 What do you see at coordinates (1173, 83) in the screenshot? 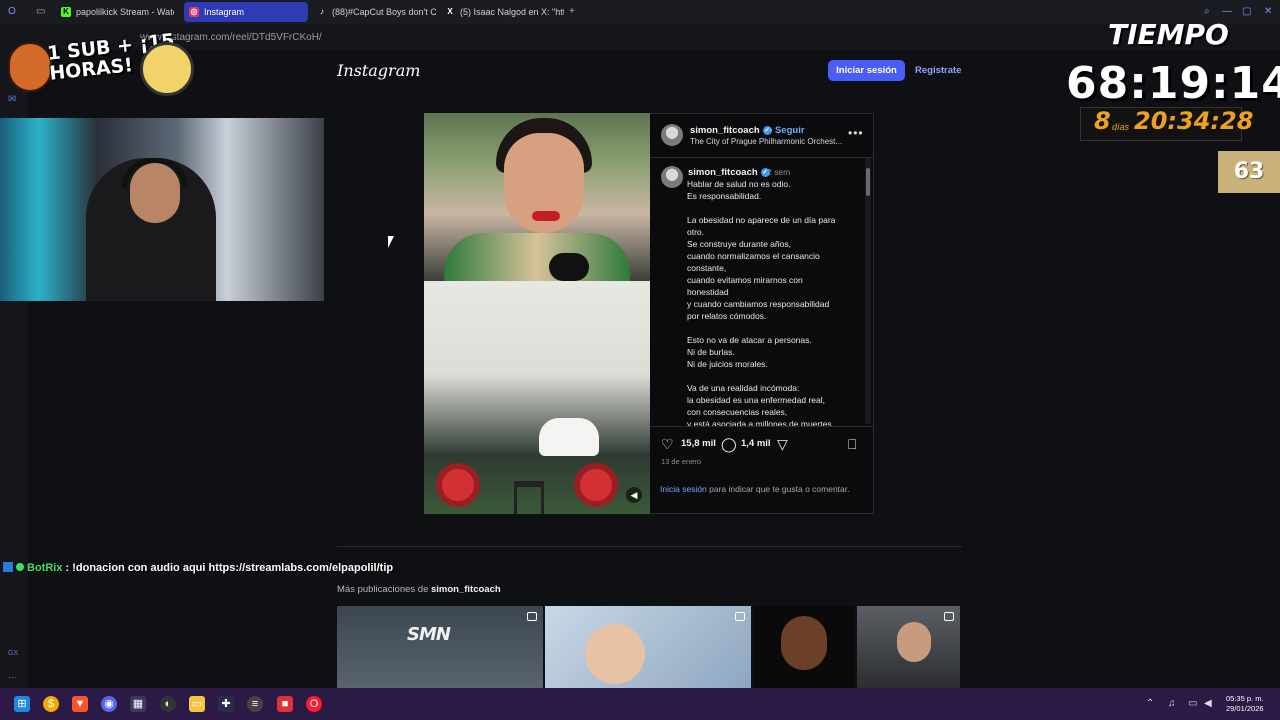
I see `timer-main: 68:19:14` at bounding box center [1173, 83].